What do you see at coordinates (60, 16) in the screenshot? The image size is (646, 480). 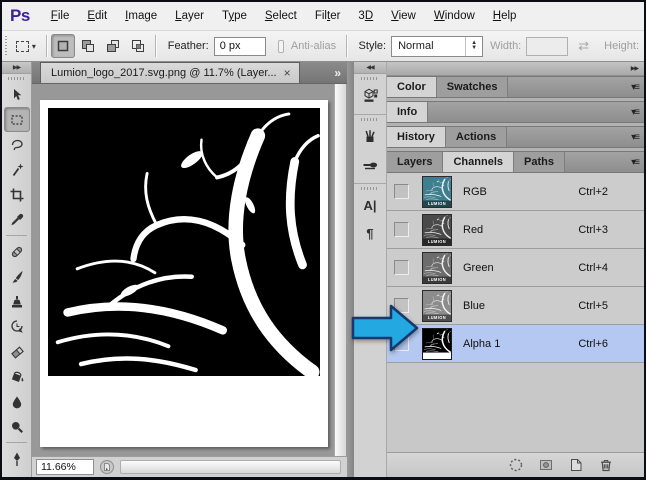 I see `menu-file: File` at bounding box center [60, 16].